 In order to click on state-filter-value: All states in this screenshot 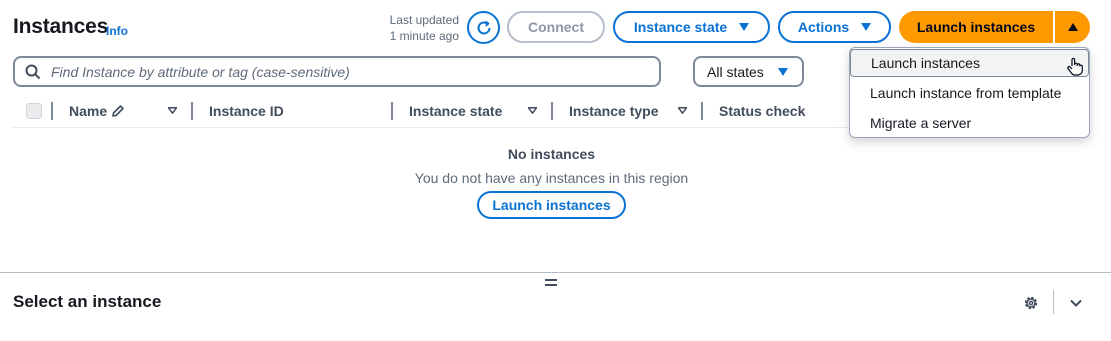, I will do `click(735, 71)`.